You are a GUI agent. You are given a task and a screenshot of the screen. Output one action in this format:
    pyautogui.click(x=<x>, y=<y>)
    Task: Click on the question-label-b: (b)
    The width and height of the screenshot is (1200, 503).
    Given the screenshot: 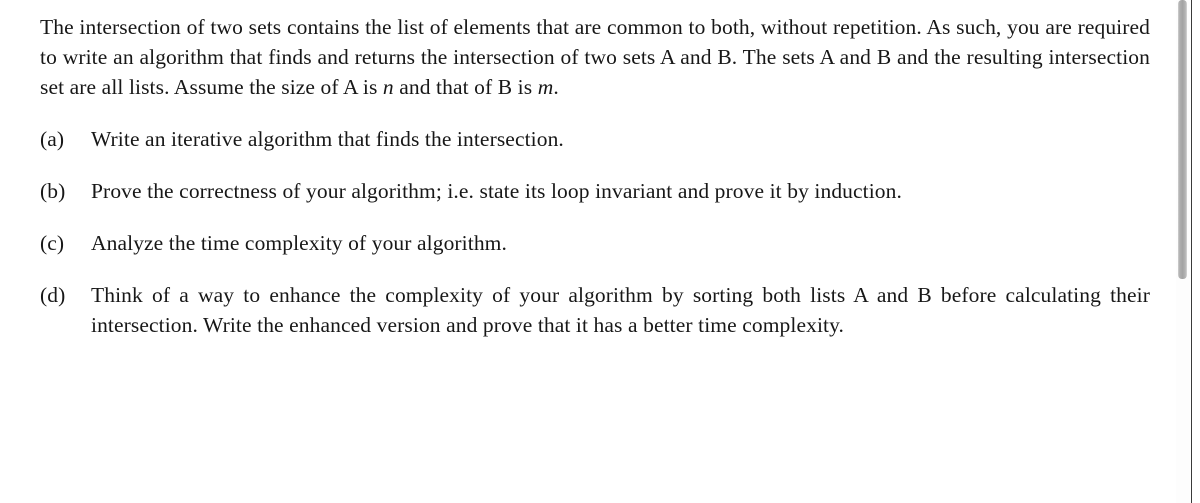 What is the action you would take?
    pyautogui.click(x=53, y=191)
    